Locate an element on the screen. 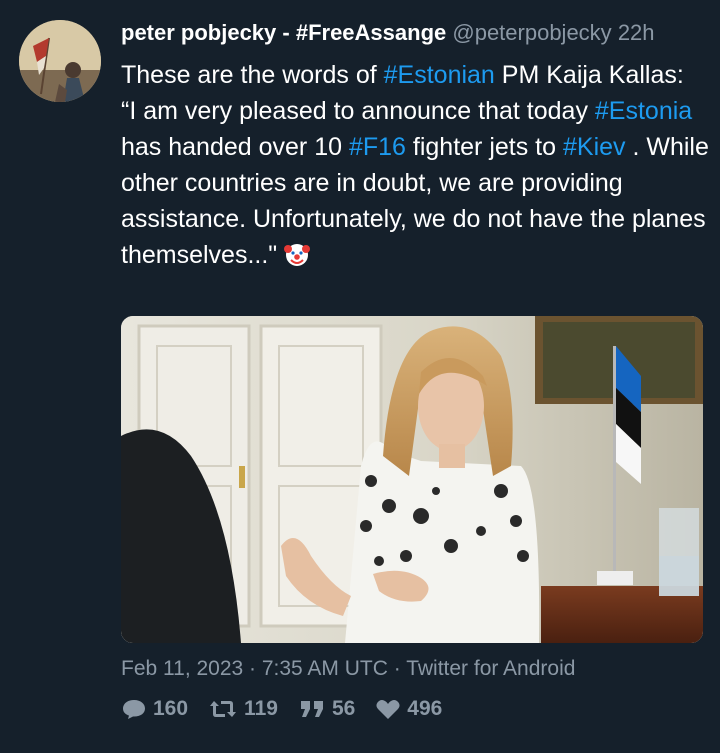 This screenshot has height=753, width=720. reply-button: 160 is located at coordinates (154, 709).